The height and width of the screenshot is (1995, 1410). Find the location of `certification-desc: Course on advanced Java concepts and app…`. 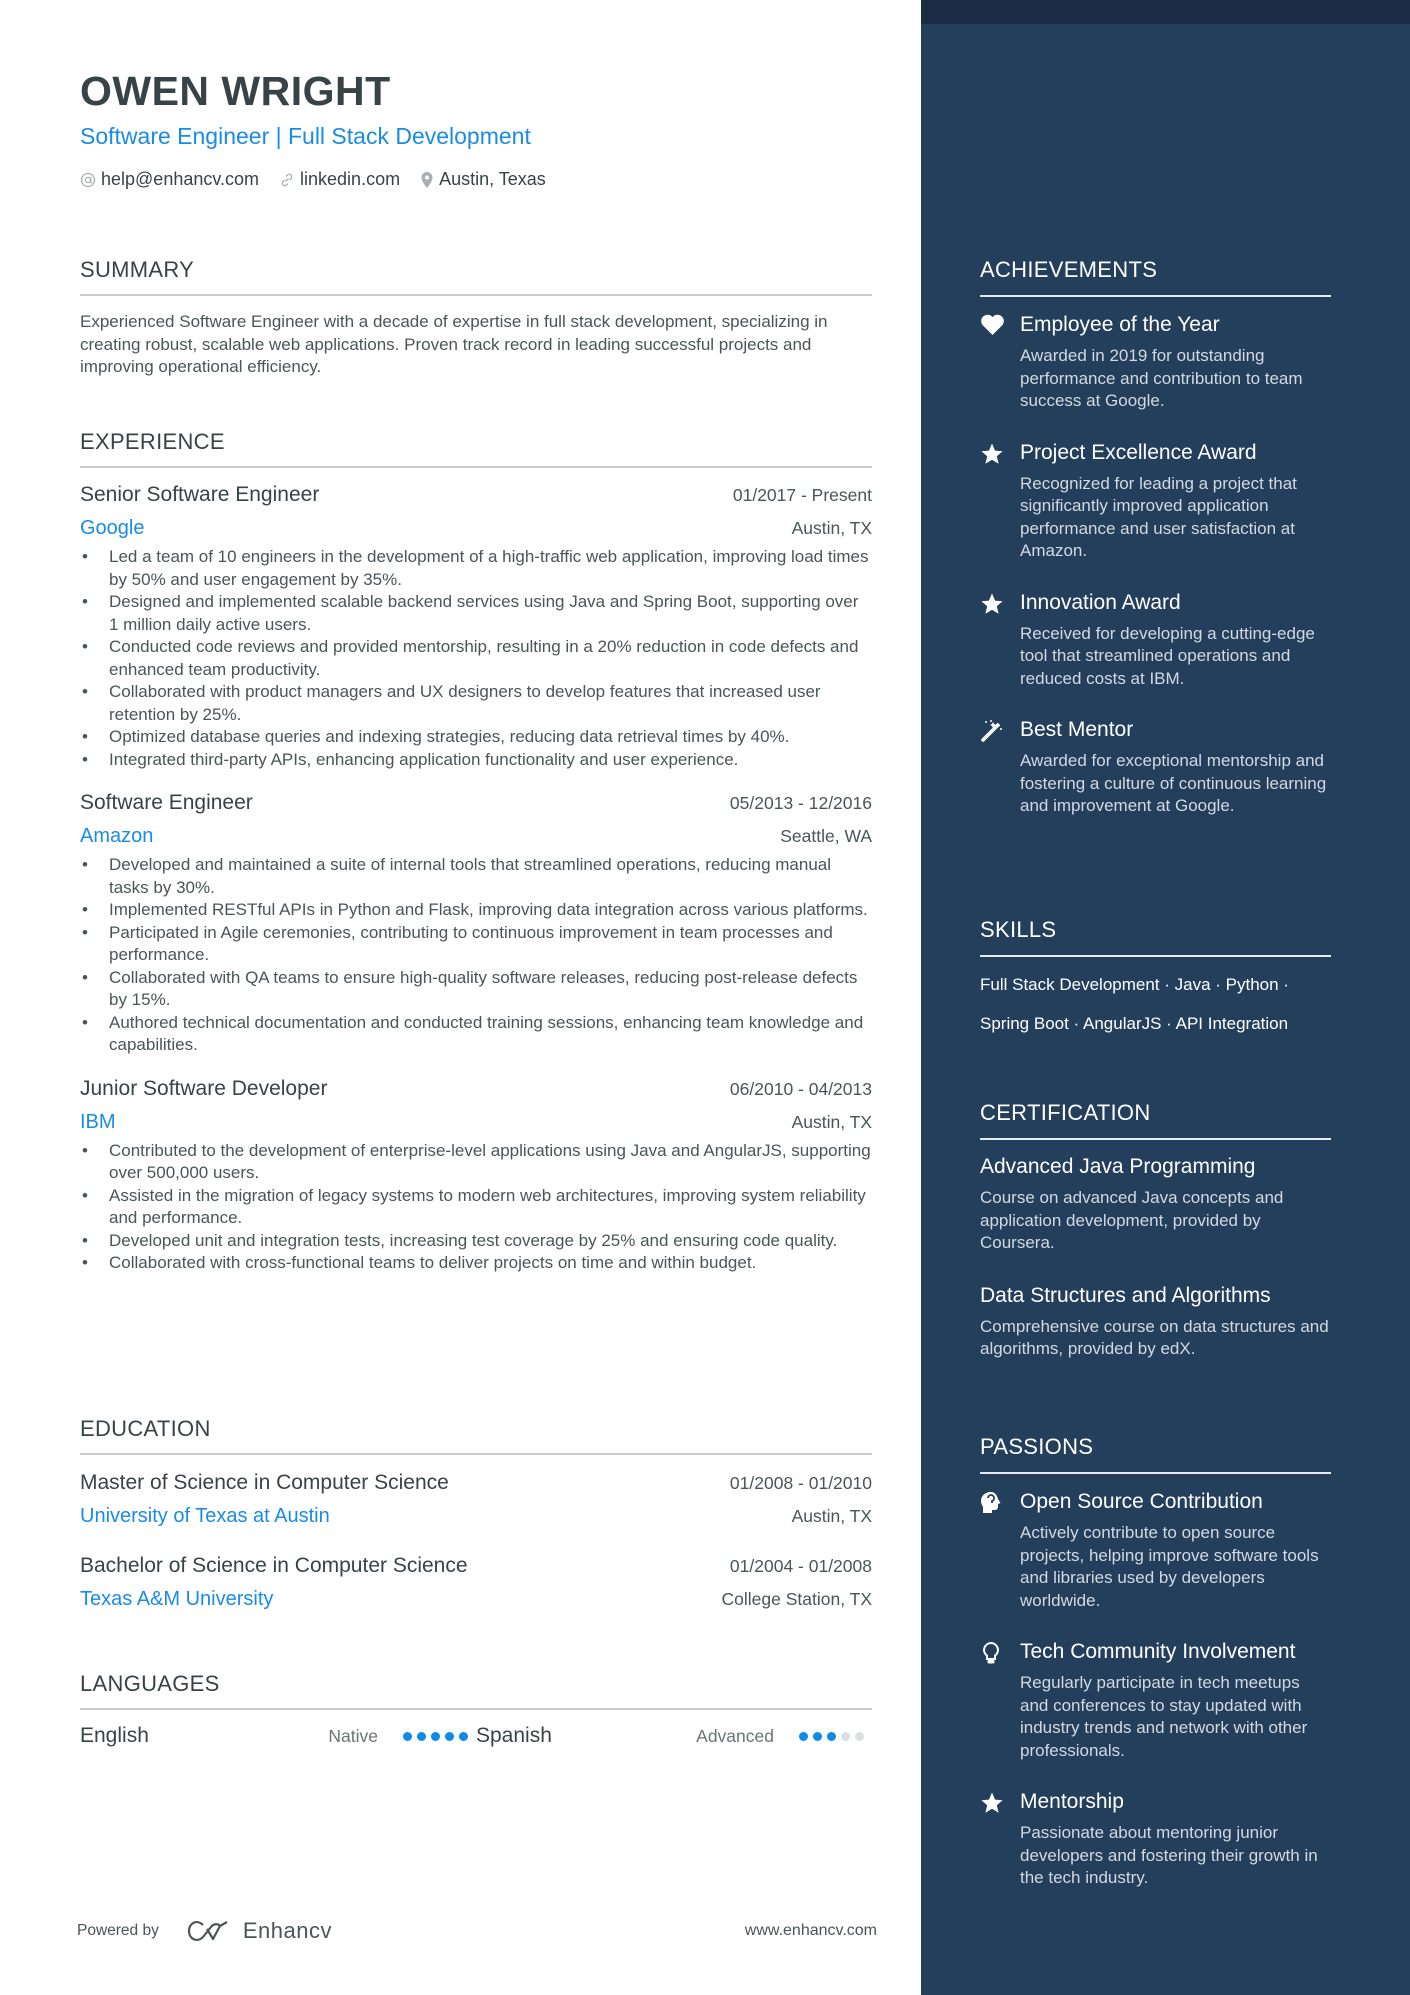

certification-desc: Course on advanced Java concepts and app… is located at coordinates (1132, 1220).